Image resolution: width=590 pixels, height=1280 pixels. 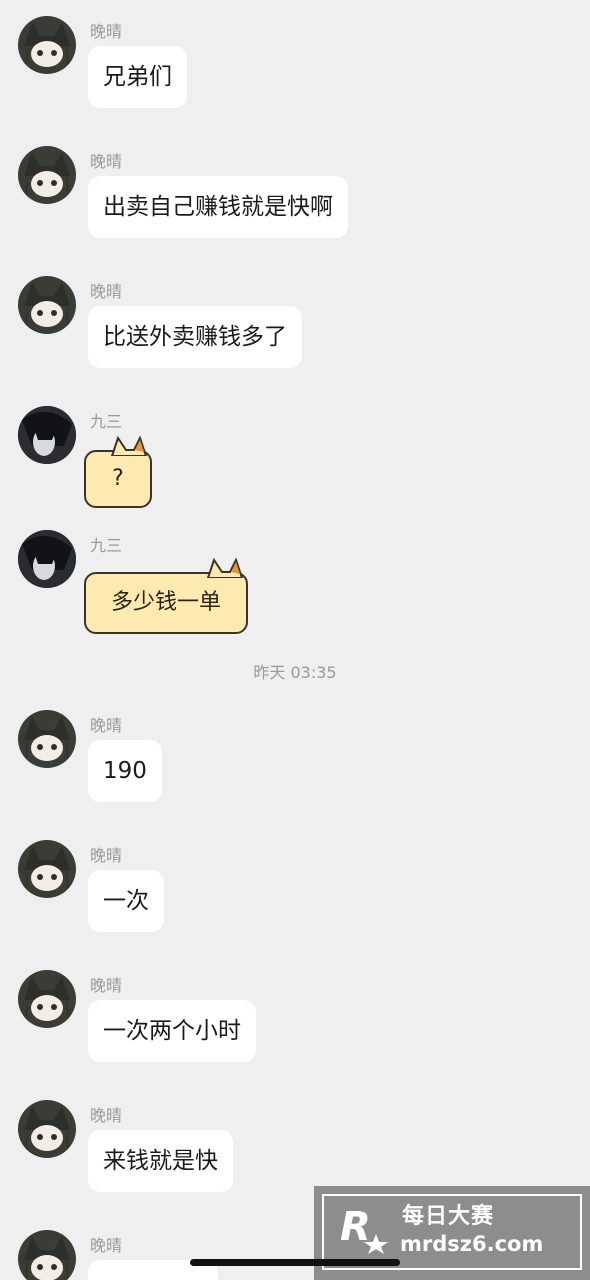 I want to click on message-bubble: 比送外卖赚钱多了, so click(x=195, y=337).